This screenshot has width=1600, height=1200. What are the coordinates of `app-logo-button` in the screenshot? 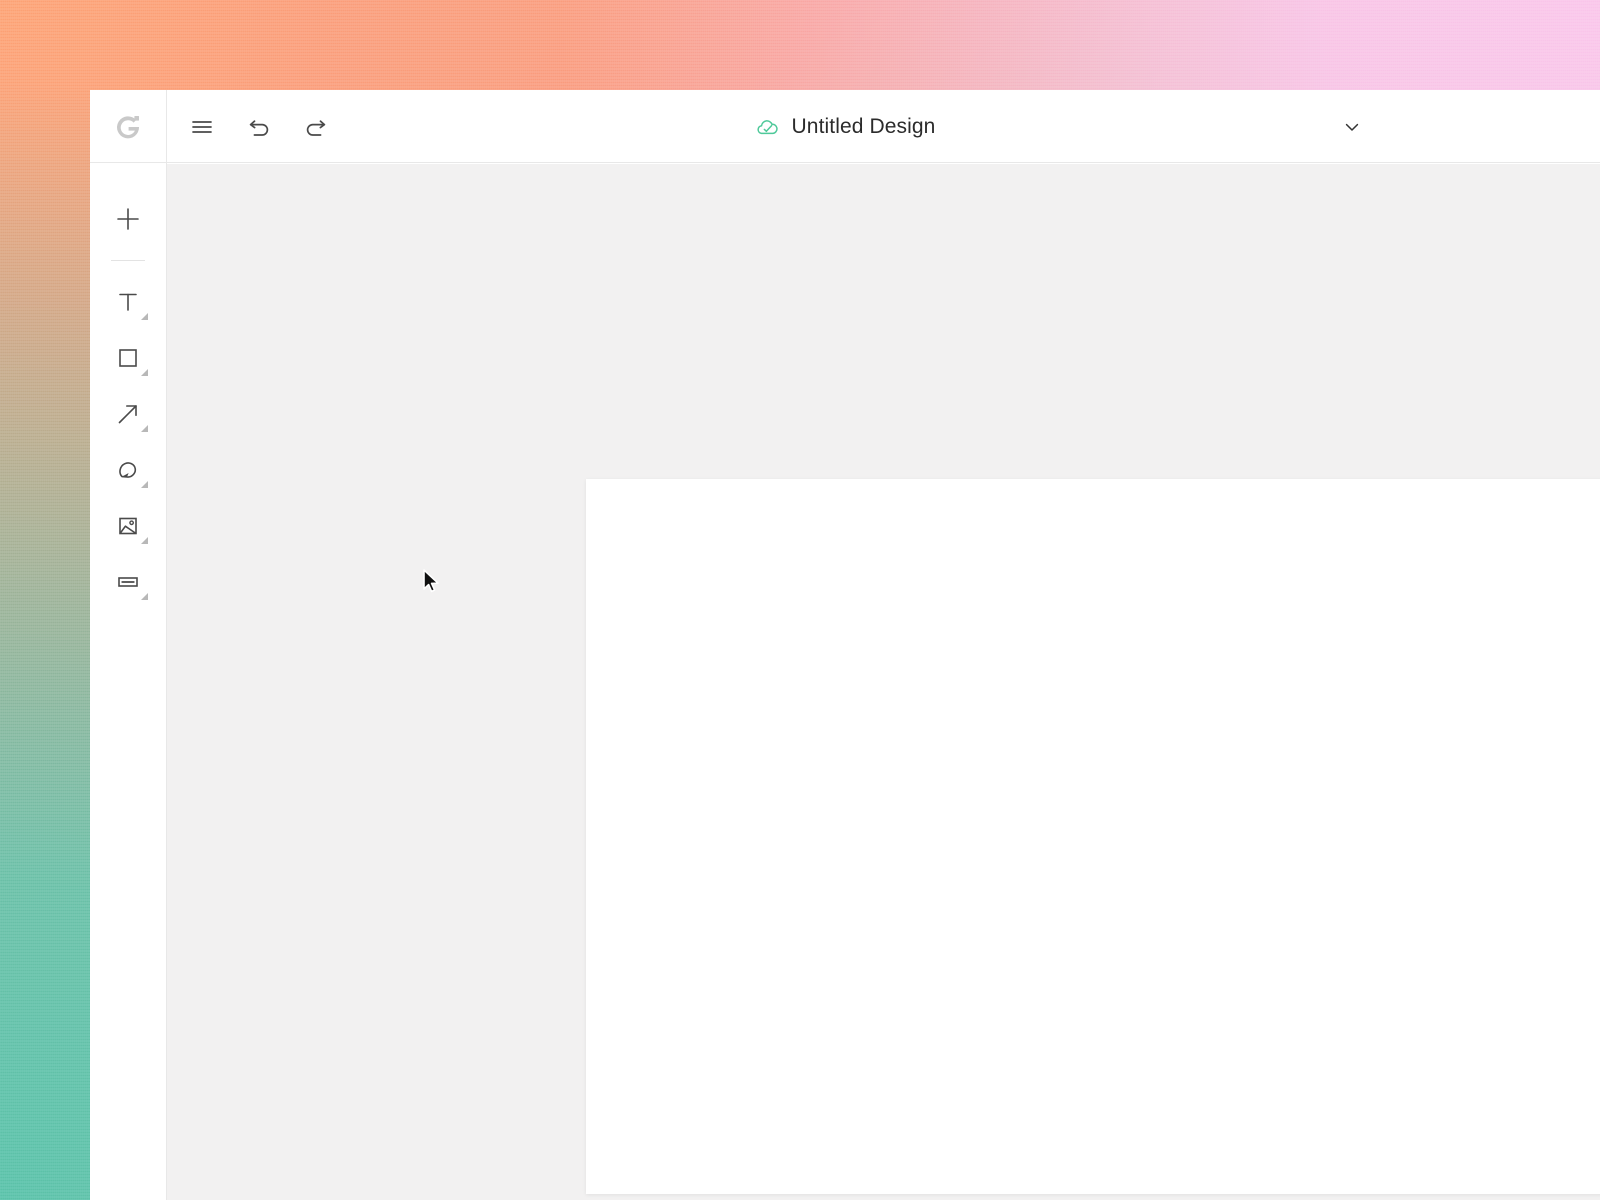 It's located at (128, 126).